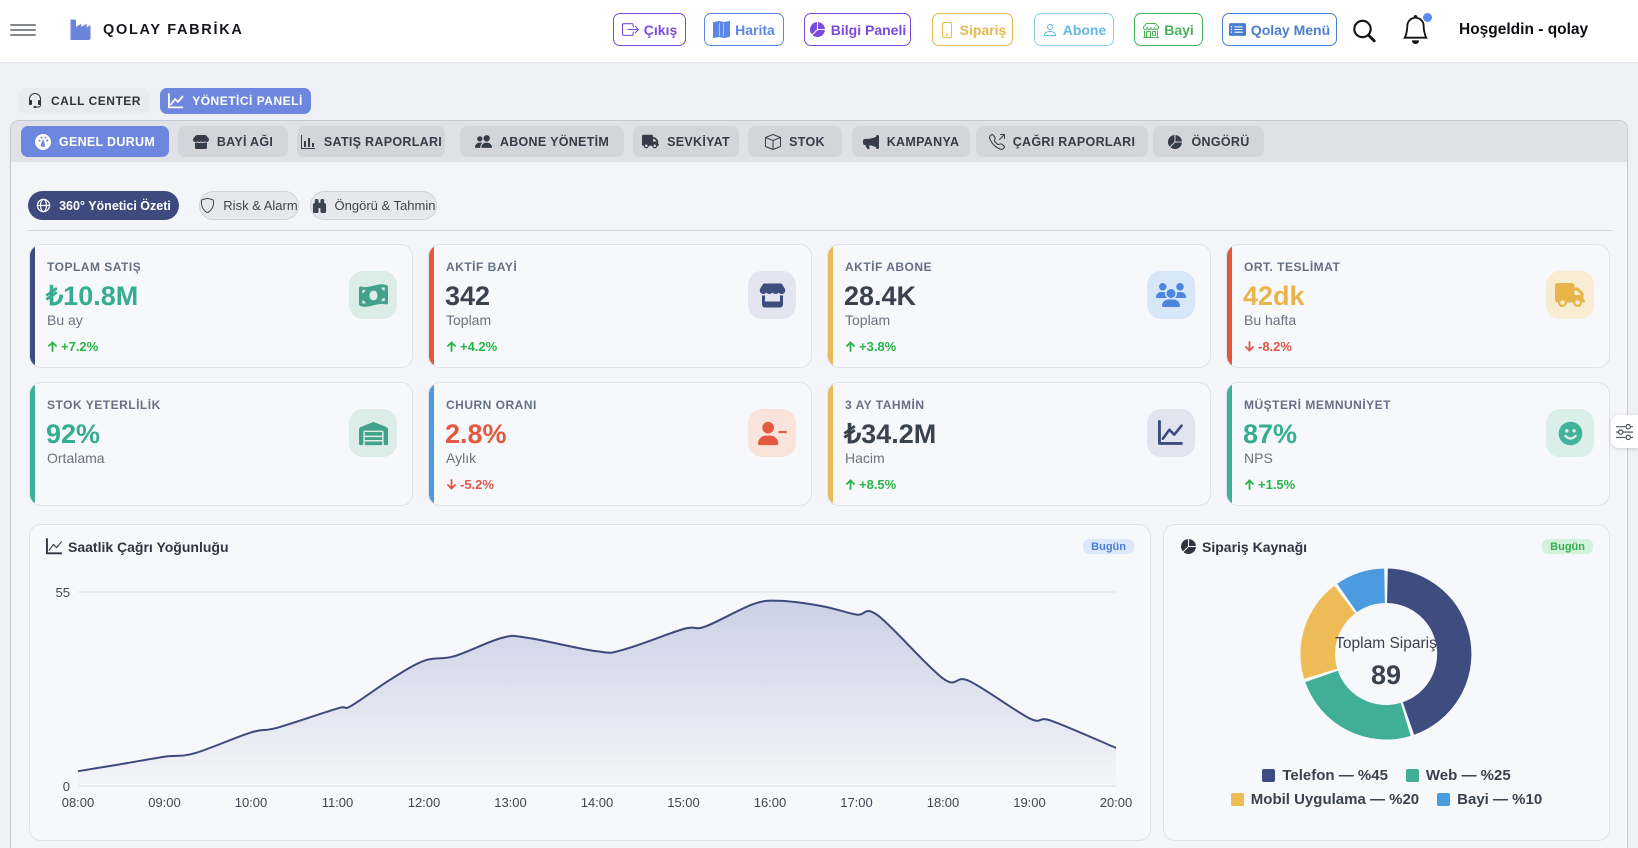 Image resolution: width=1638 pixels, height=848 pixels. I want to click on svg-text: 19:00, so click(1029, 802).